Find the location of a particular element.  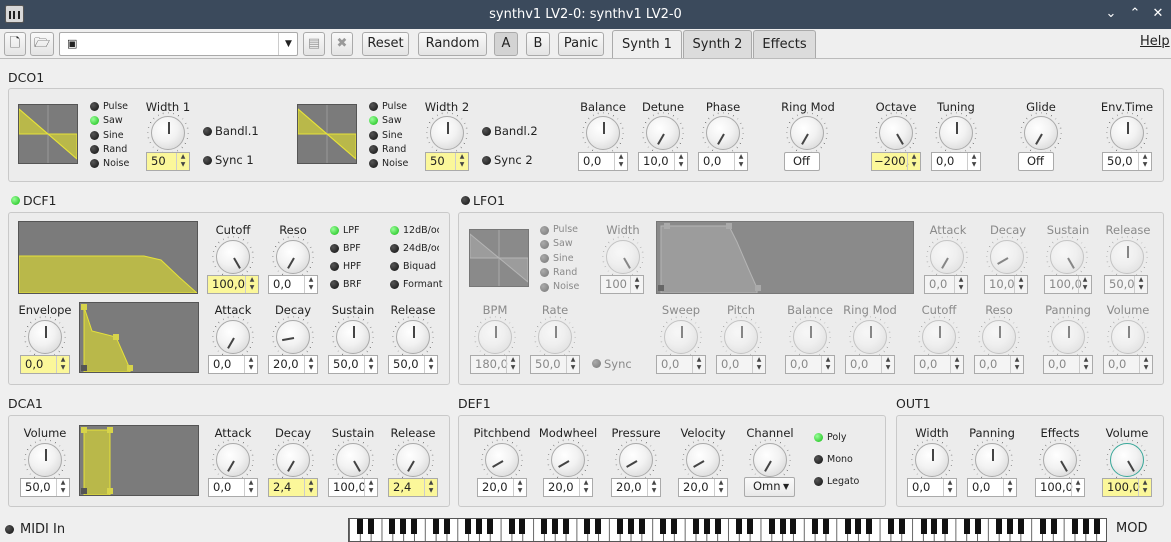

dcf1-brf-led is located at coordinates (334, 284).